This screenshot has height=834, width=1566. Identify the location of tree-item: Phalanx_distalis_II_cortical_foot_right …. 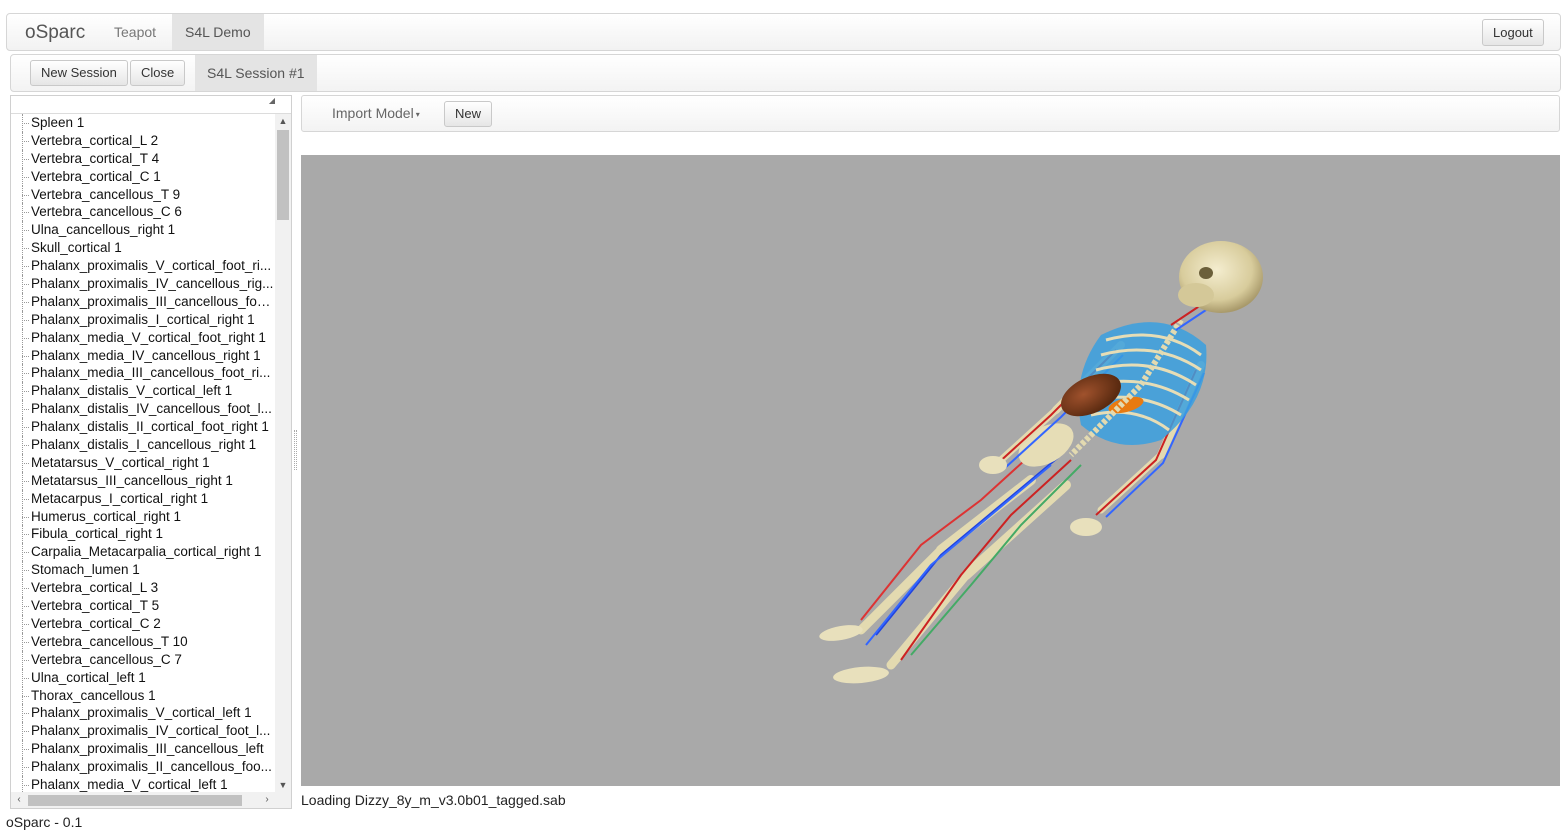
(143, 427).